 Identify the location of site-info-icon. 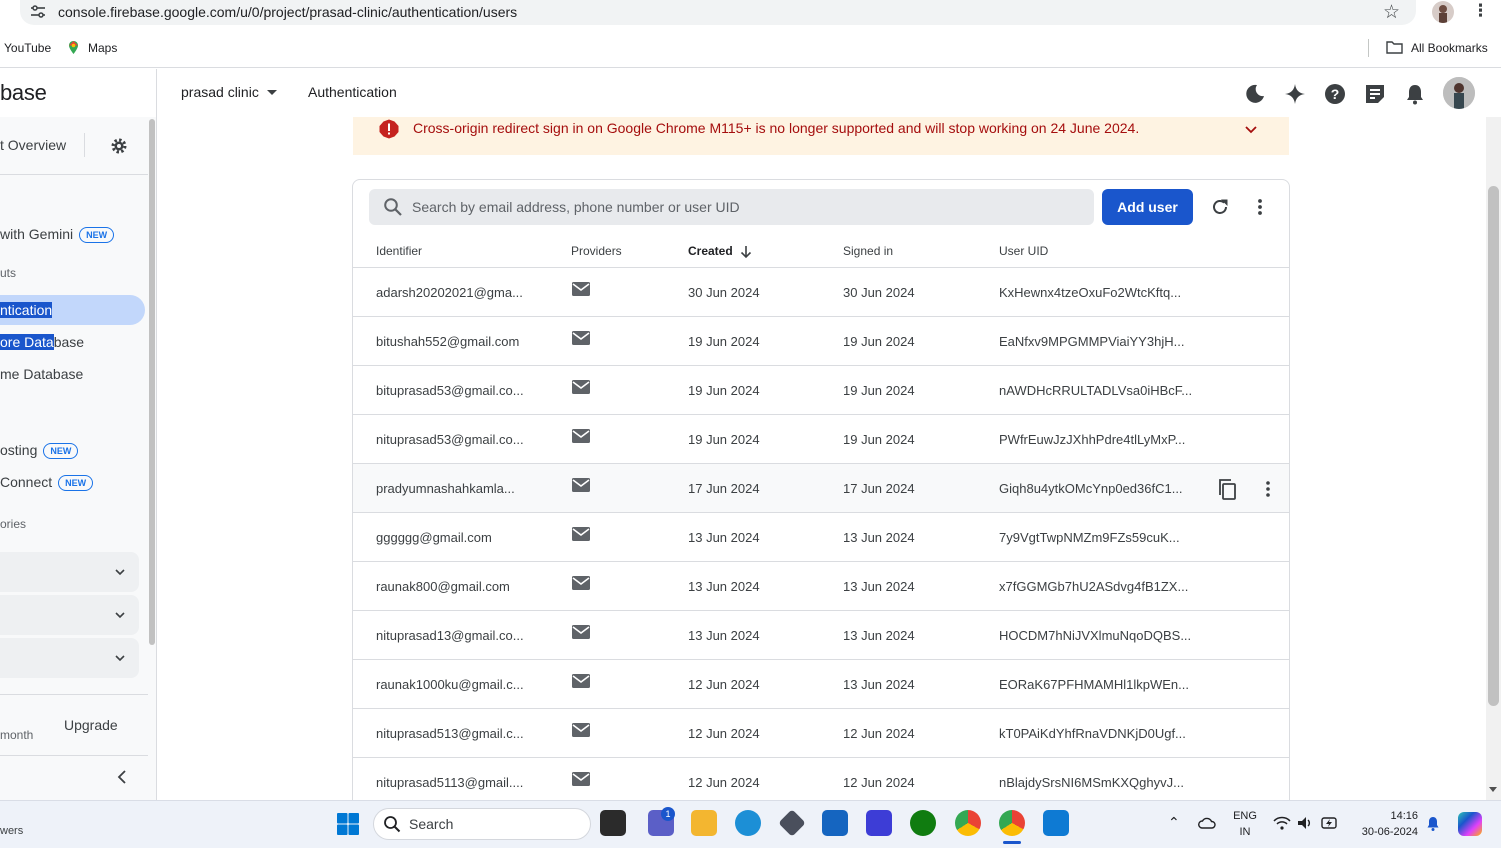
(38, 12).